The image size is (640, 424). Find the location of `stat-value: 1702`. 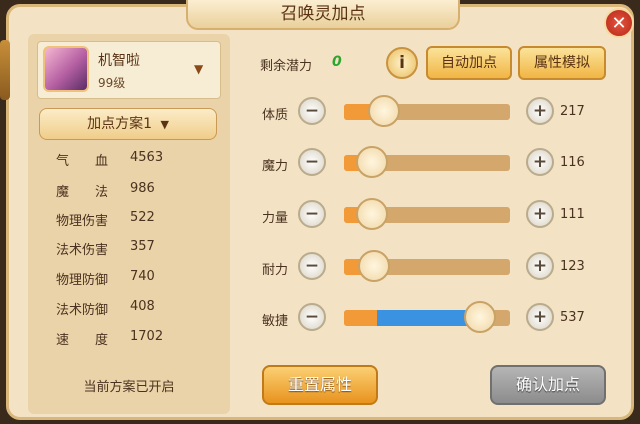

stat-value: 1702 is located at coordinates (147, 336).